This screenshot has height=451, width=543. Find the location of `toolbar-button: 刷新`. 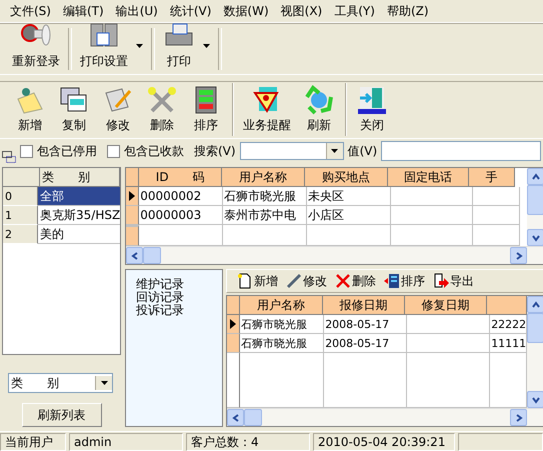

toolbar-button: 刷新 is located at coordinates (319, 109).